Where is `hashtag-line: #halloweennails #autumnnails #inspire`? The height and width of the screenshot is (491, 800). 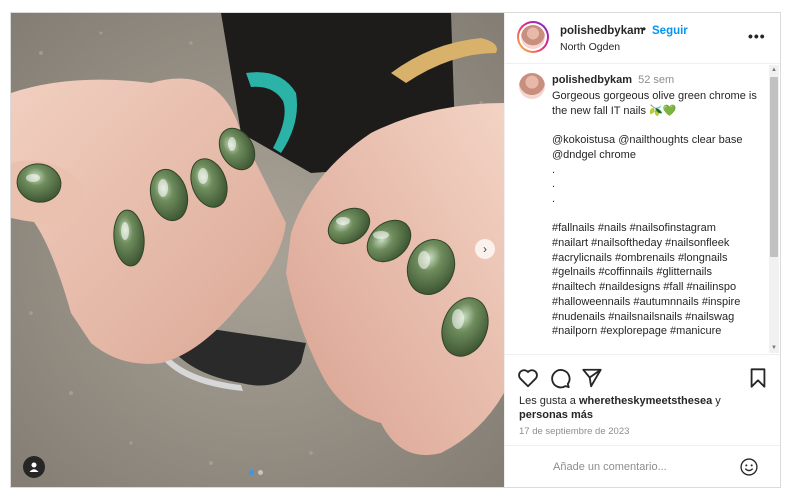 hashtag-line: #halloweennails #autumnnails #inspire is located at coordinates (658, 302).